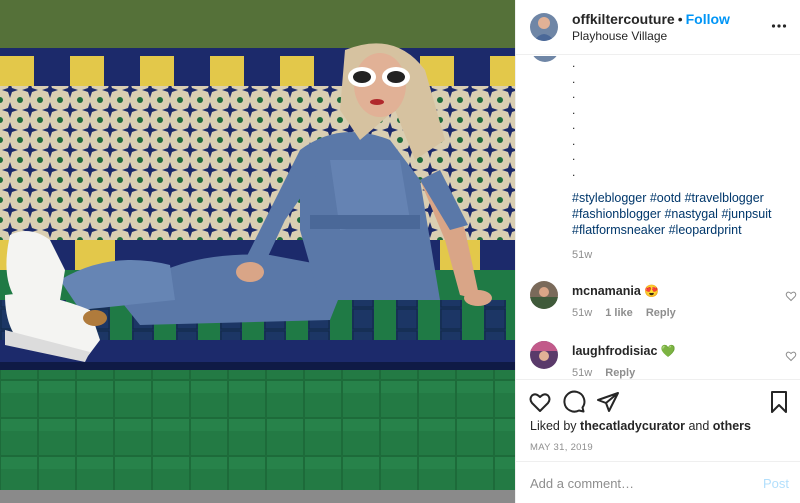 This screenshot has height=503, width=800. I want to click on comment-text: 😍, so click(652, 291).